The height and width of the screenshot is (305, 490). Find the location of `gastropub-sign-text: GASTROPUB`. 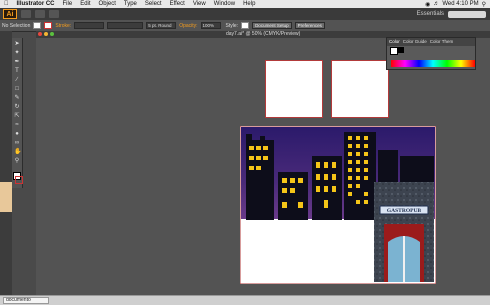

gastropub-sign-text: GASTROPUB is located at coordinates (404, 211).